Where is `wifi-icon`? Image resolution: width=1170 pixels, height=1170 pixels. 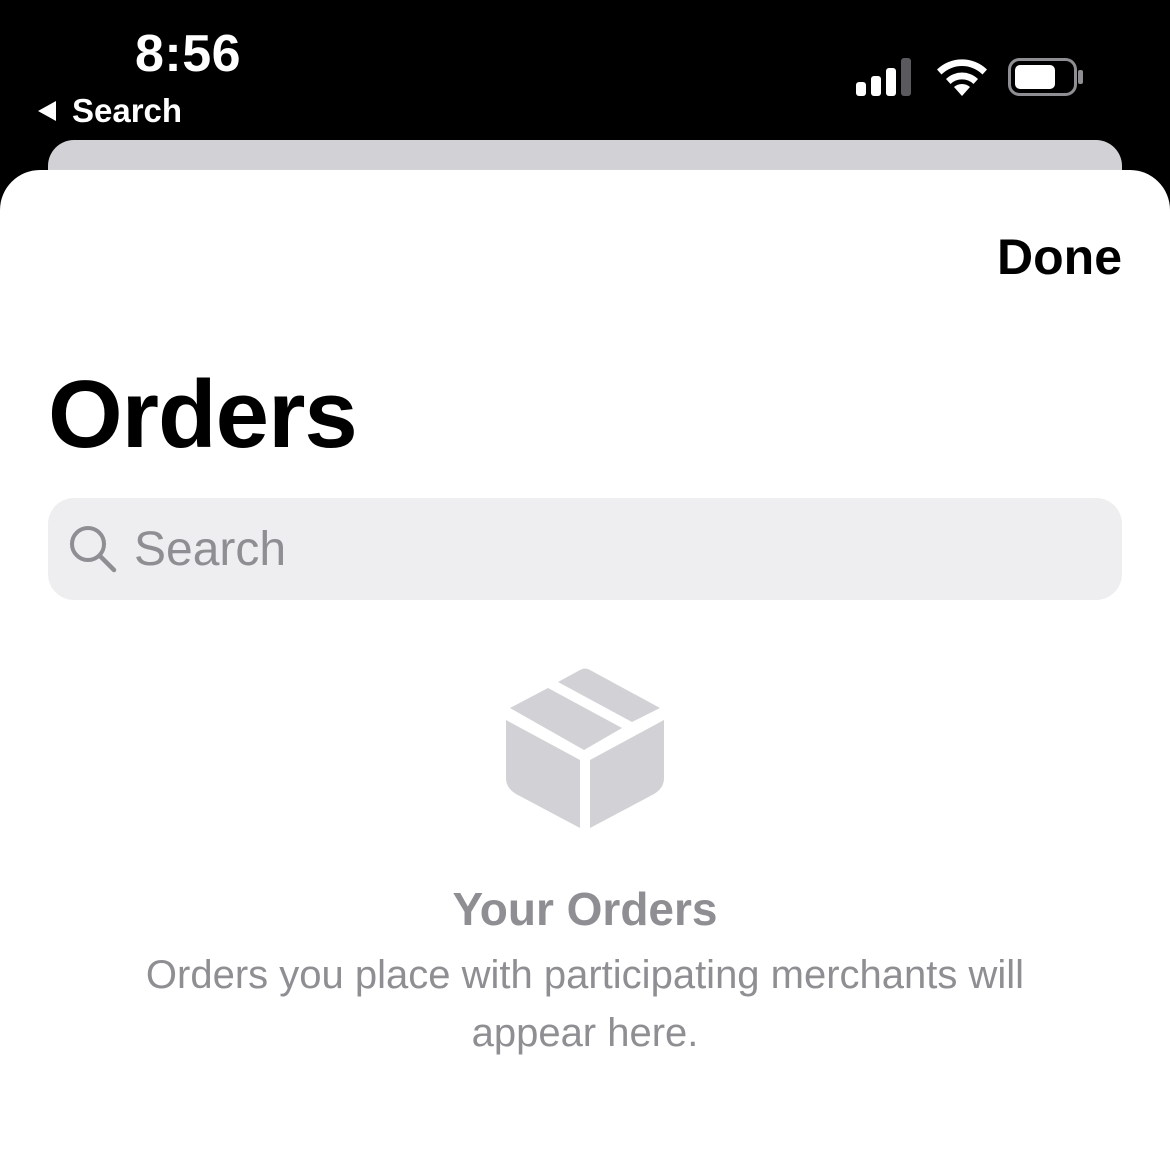
wifi-icon is located at coordinates (962, 77).